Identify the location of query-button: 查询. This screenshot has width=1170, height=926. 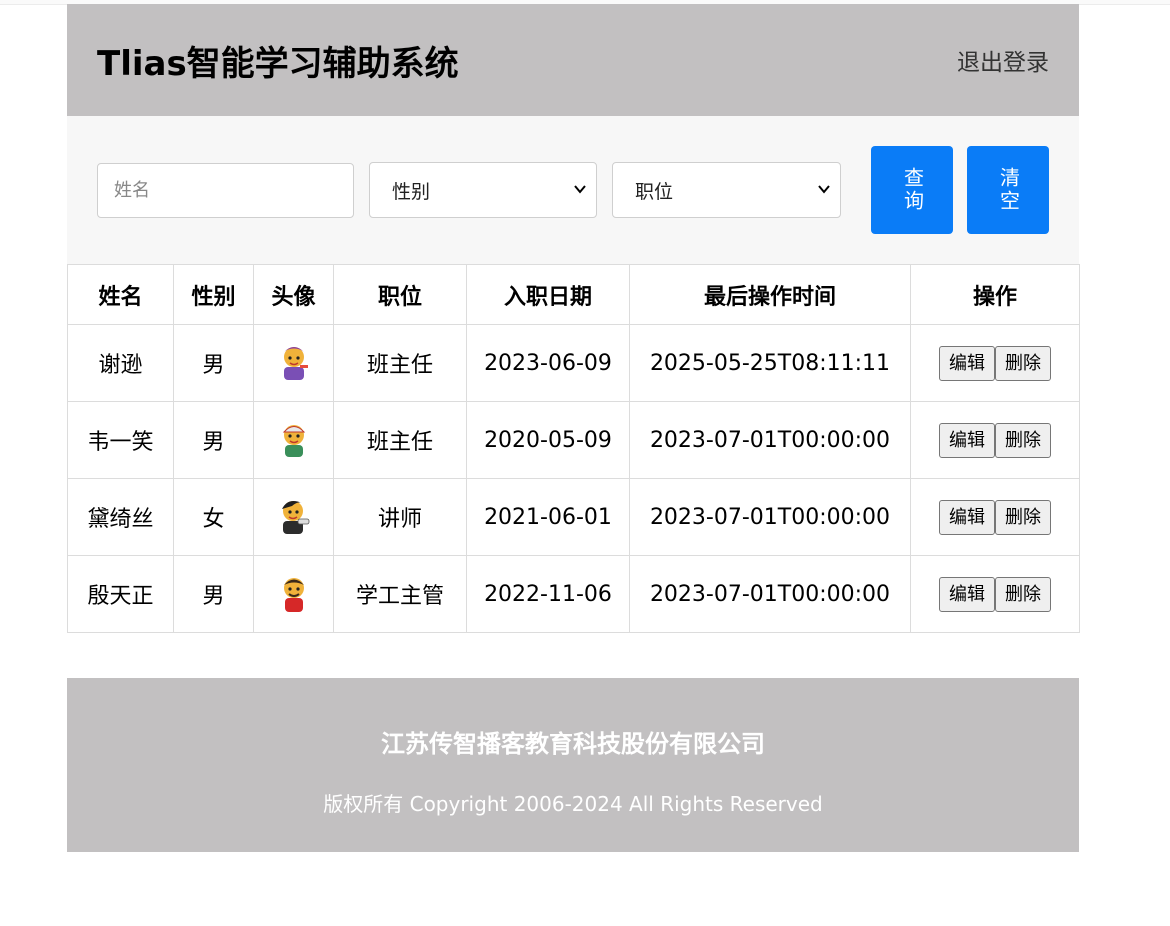
(912, 190).